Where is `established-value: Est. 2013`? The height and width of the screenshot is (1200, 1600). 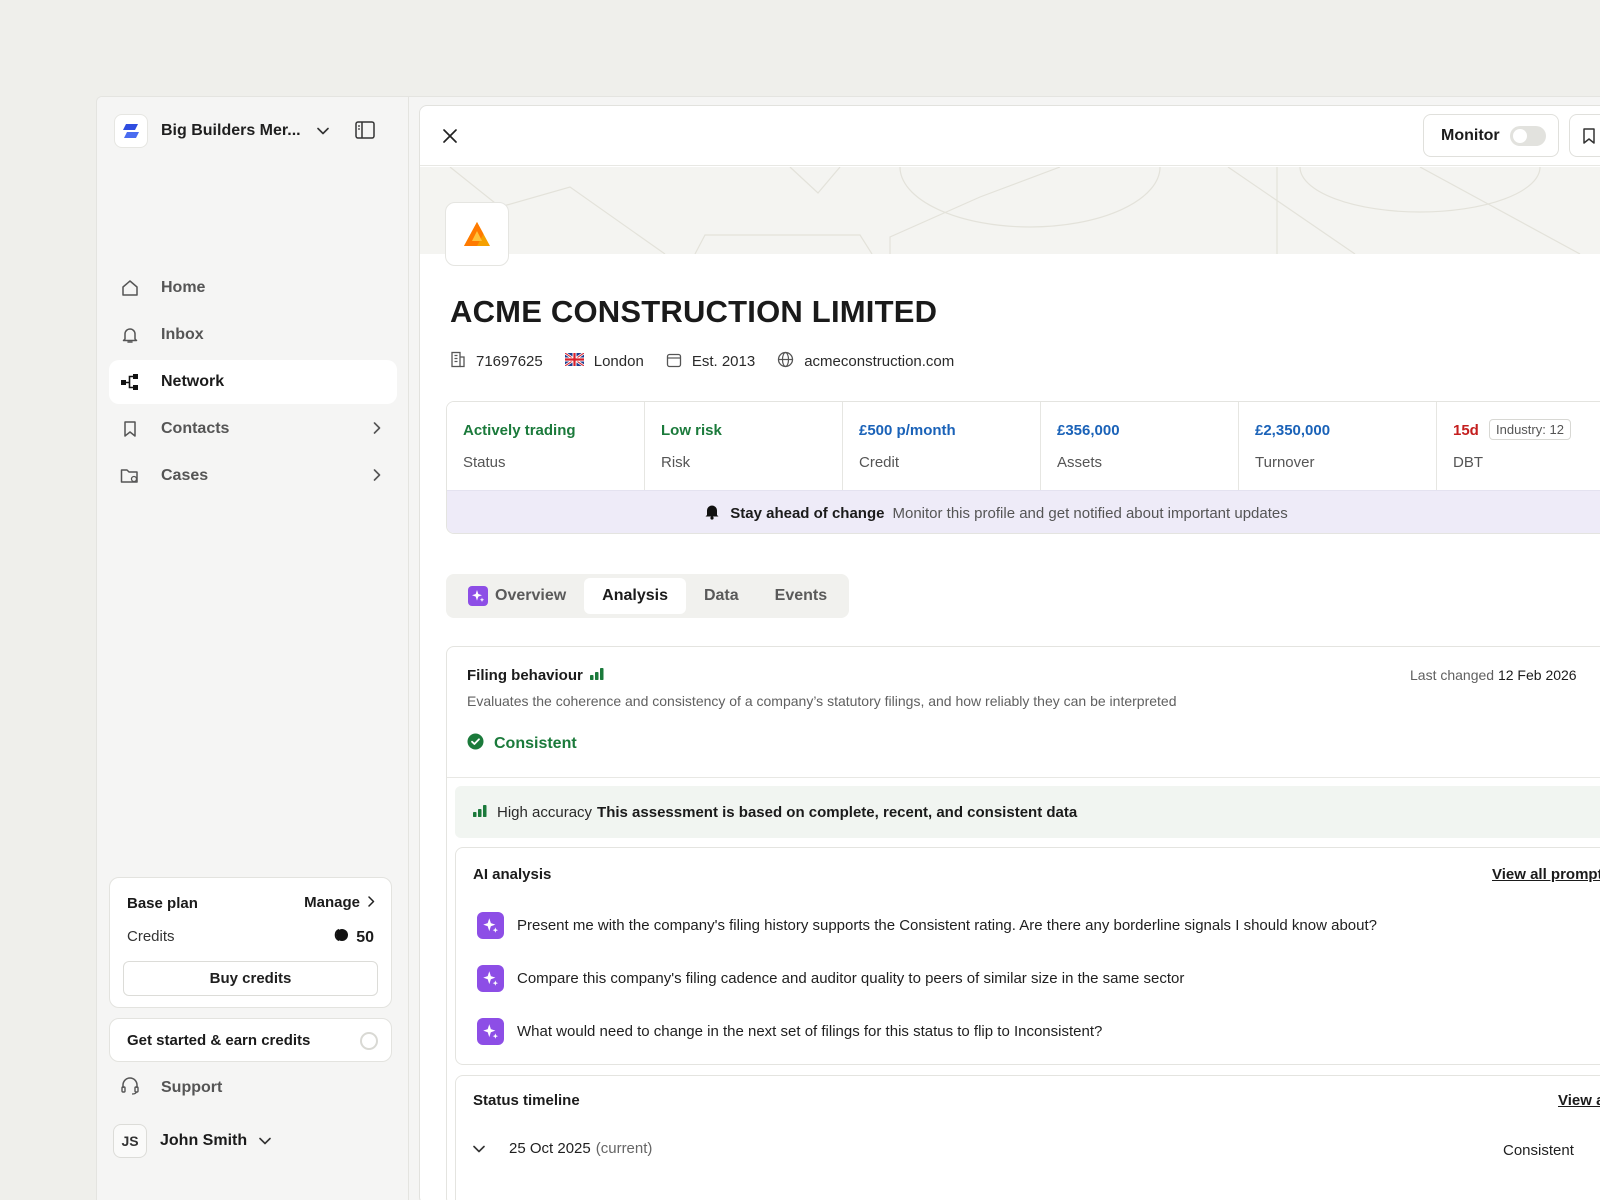
established-value: Est. 2013 is located at coordinates (723, 361).